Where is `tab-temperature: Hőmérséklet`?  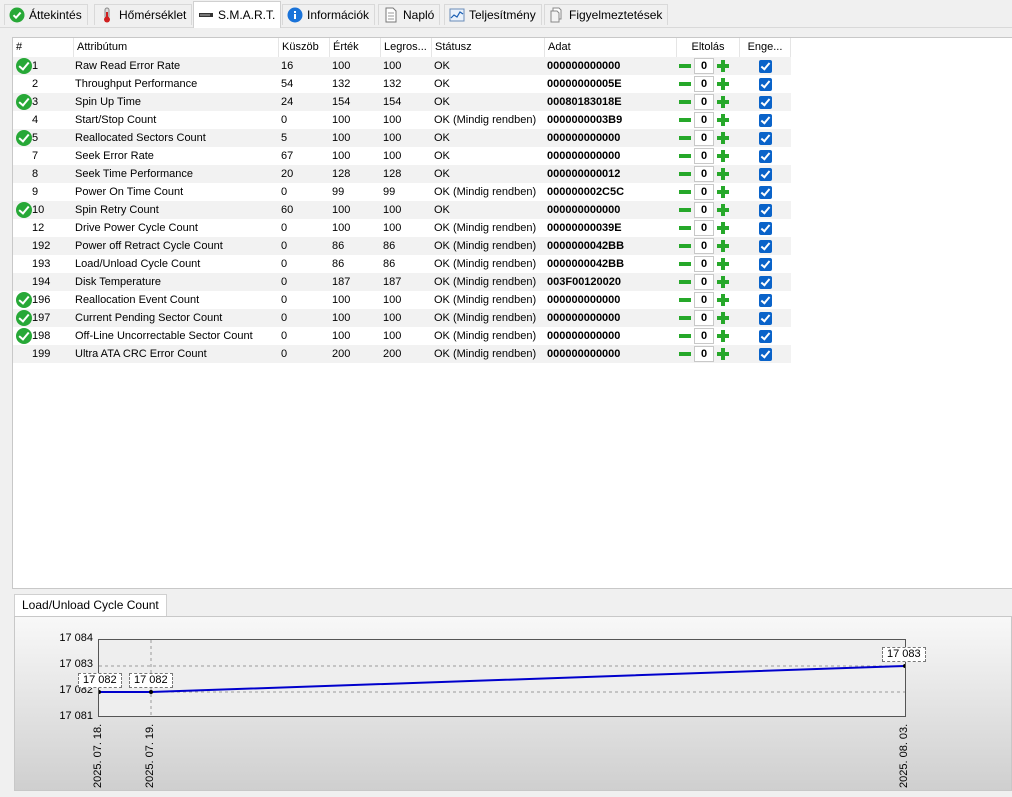
tab-temperature: Hőmérséklet is located at coordinates (143, 14).